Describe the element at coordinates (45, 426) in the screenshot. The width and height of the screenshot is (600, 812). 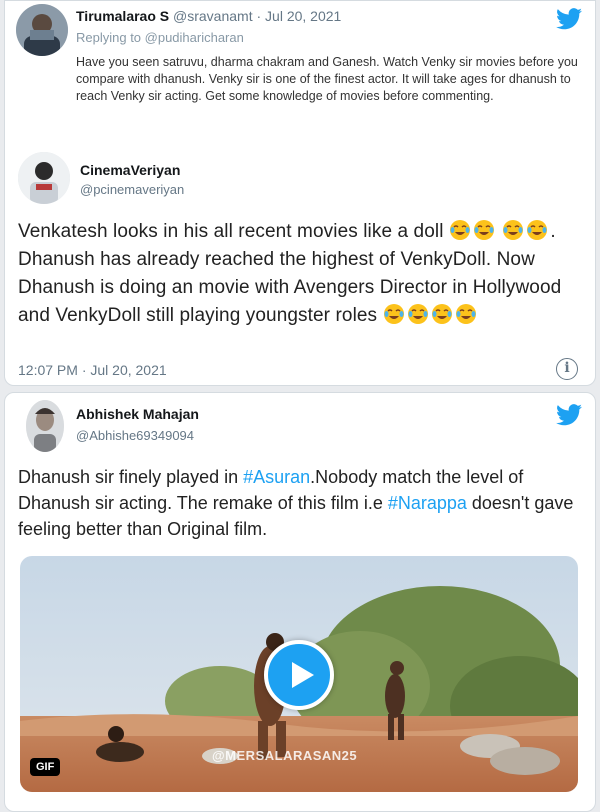
I see `second-author-avatar` at that location.